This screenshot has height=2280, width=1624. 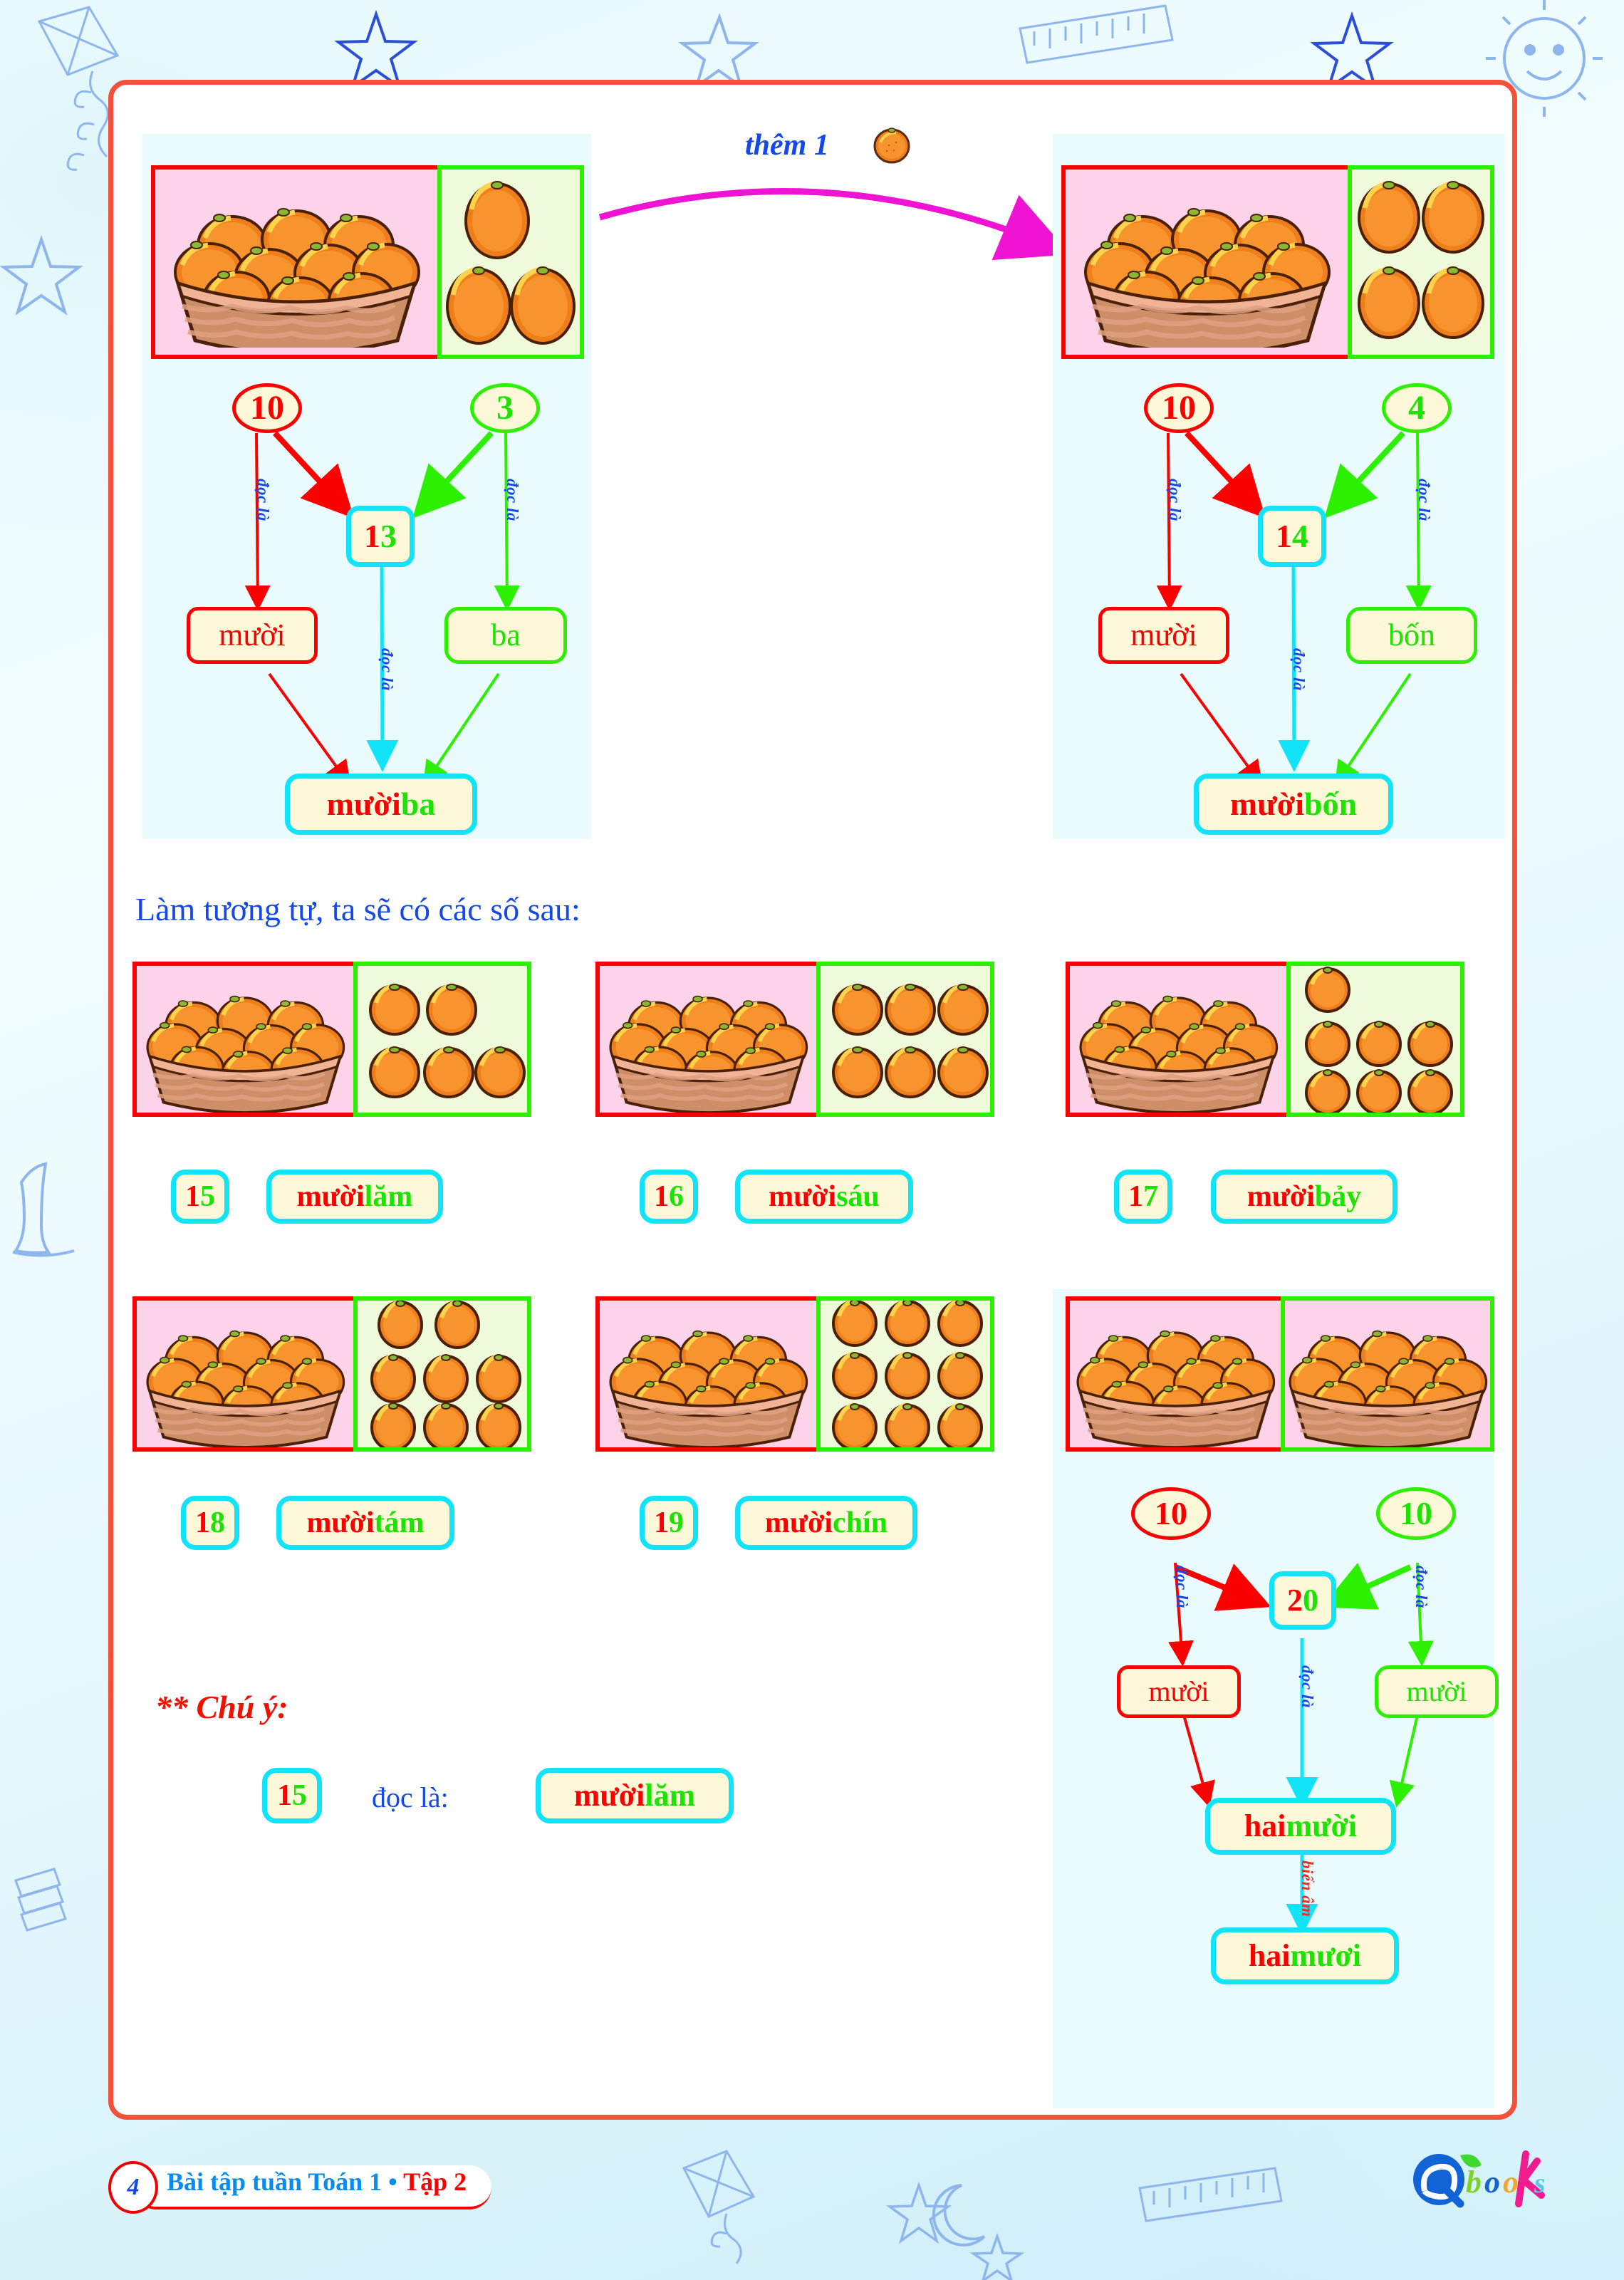 What do you see at coordinates (661, 1522) in the screenshot?
I see `card-num-19-tens: 1` at bounding box center [661, 1522].